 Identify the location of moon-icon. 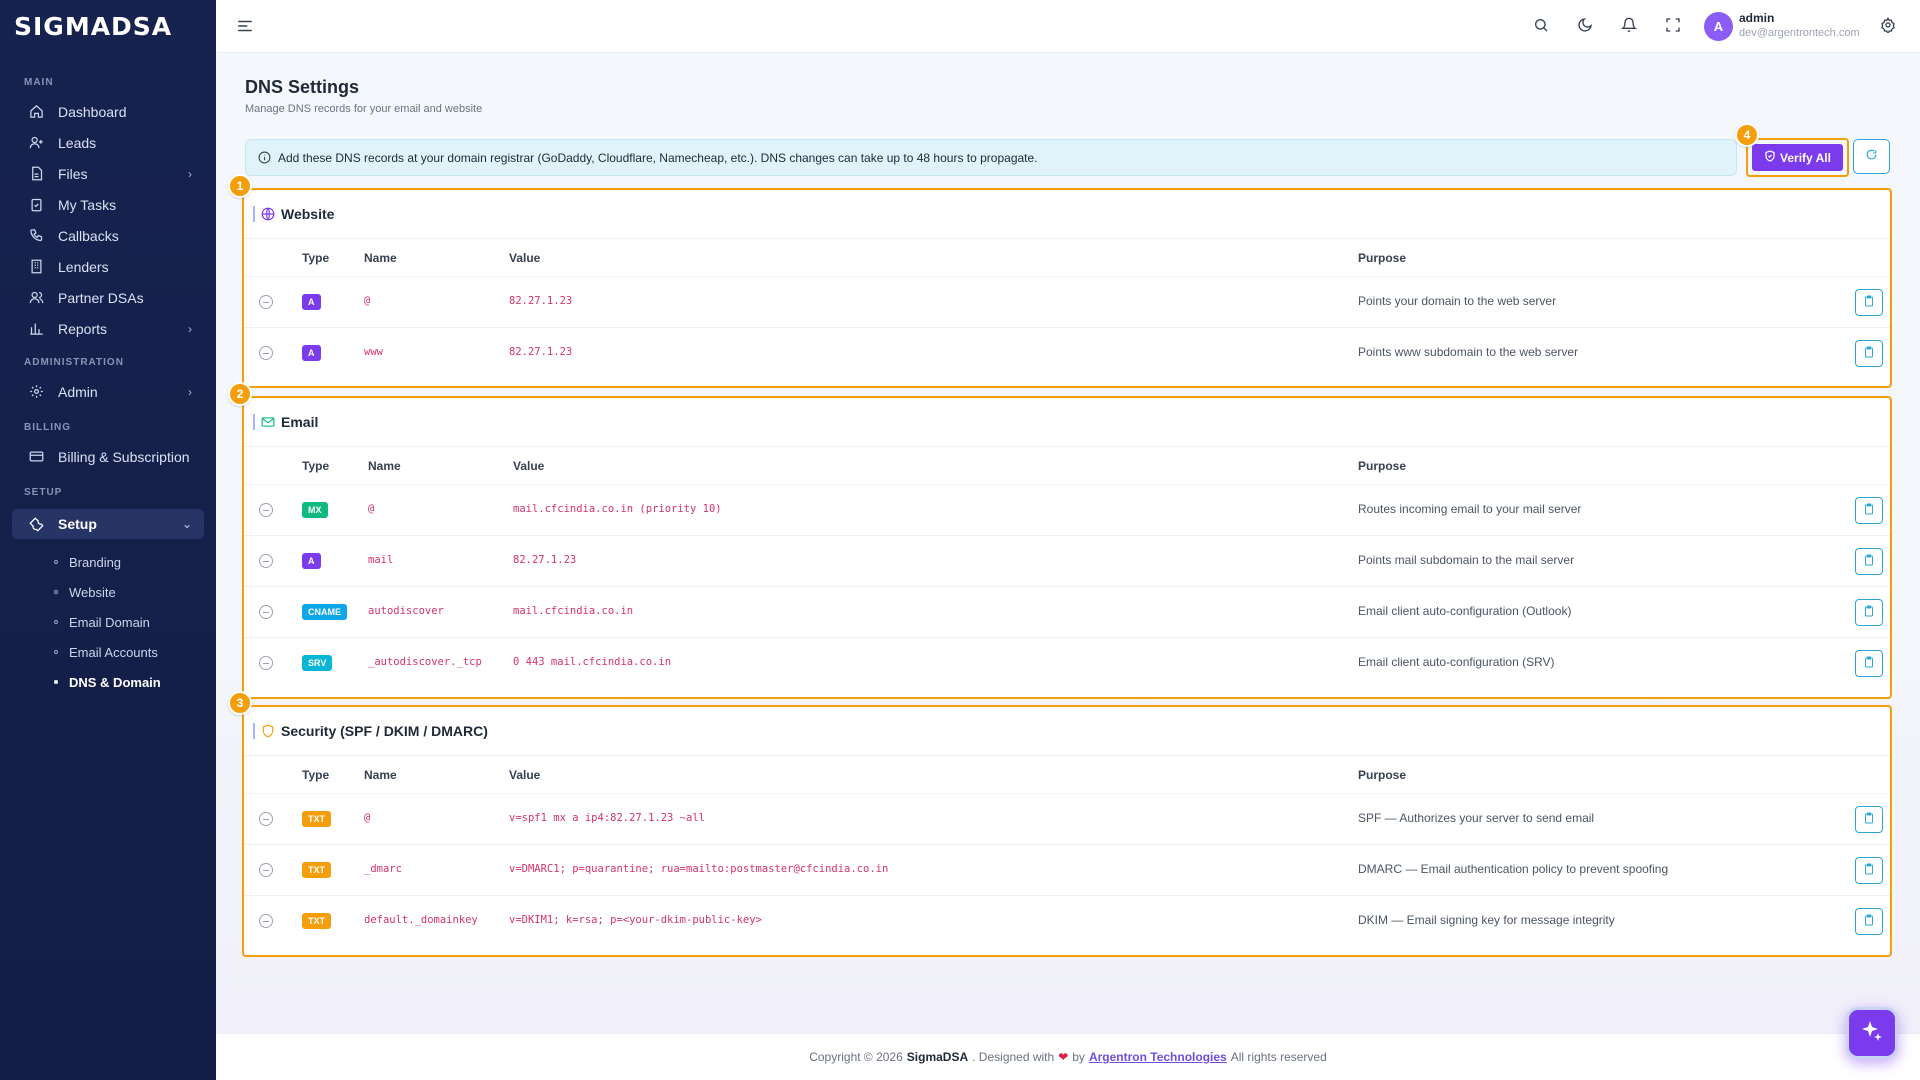
(1586, 26).